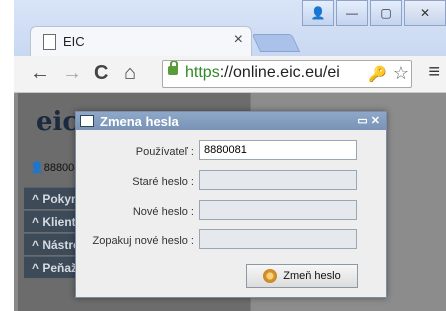 This screenshot has height=311, width=446. I want to click on tab-title: EIC, so click(74, 41).